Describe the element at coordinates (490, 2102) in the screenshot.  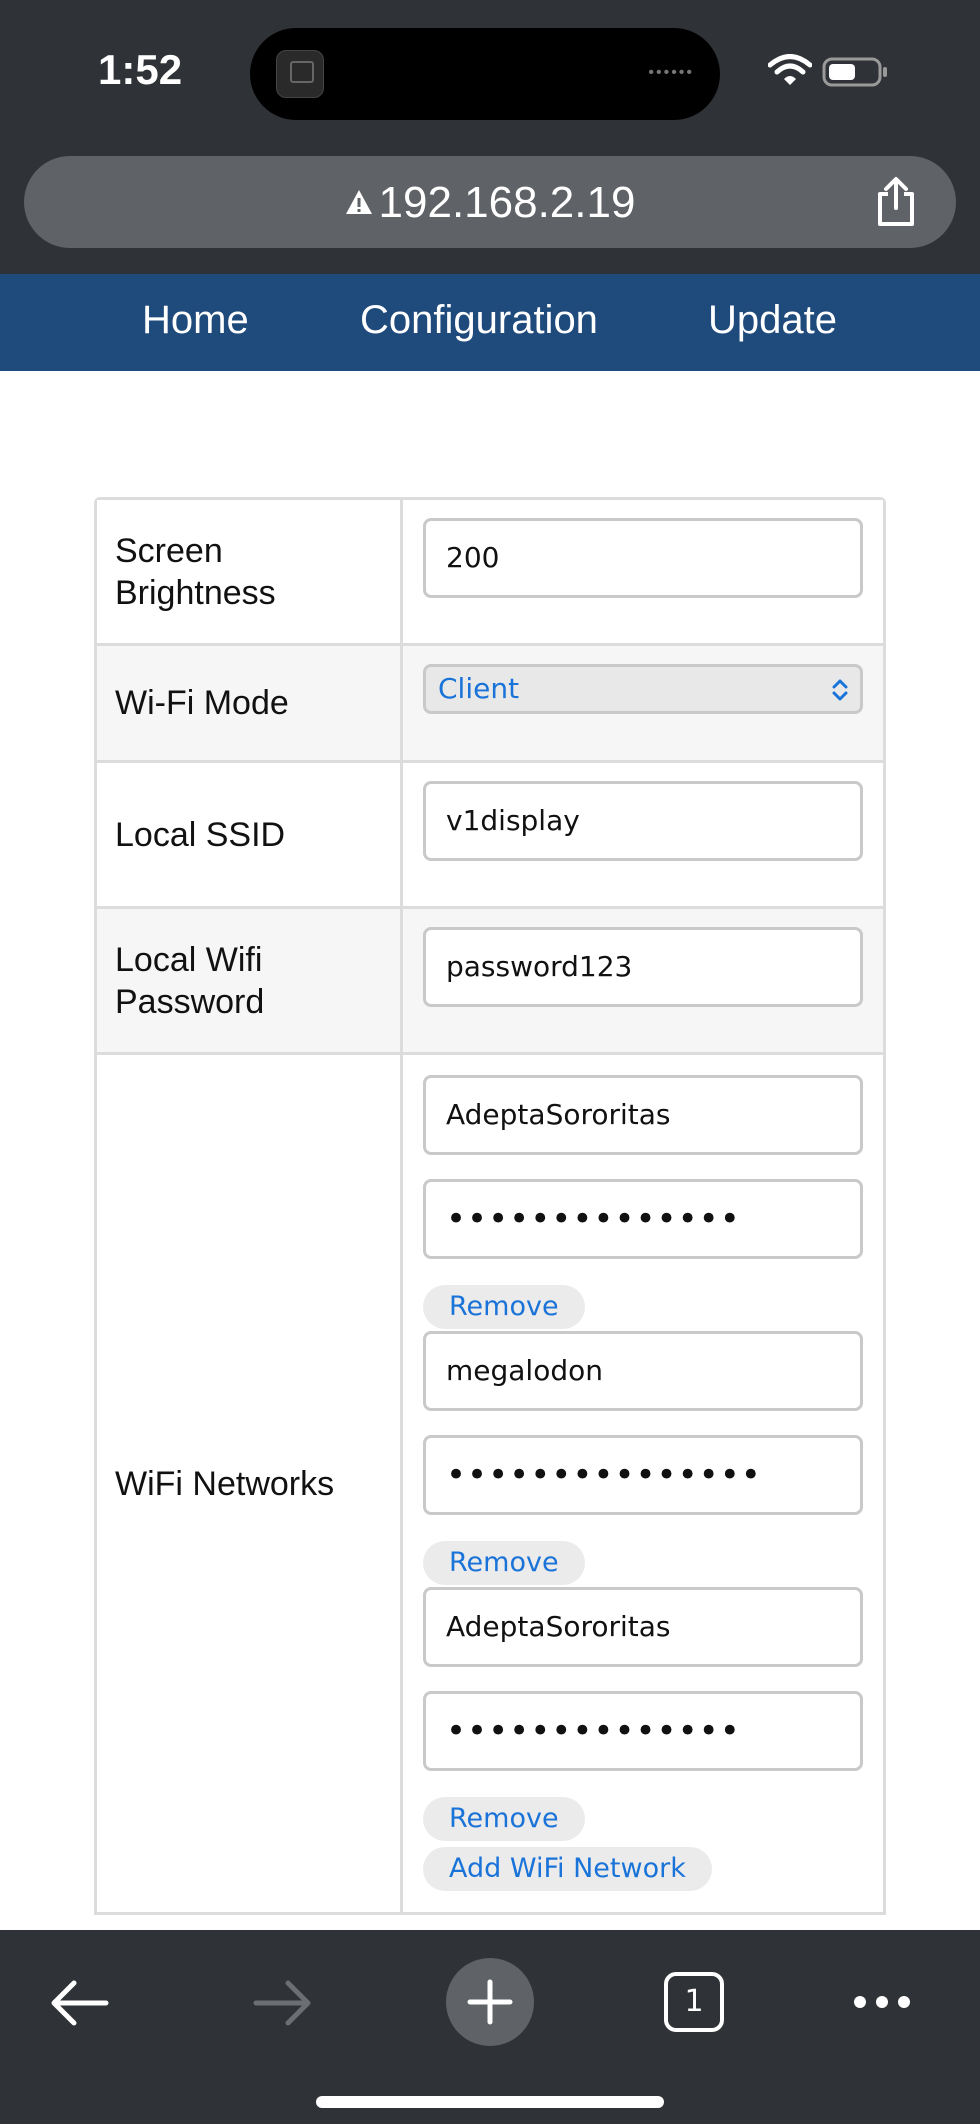
I see `home-indicator` at that location.